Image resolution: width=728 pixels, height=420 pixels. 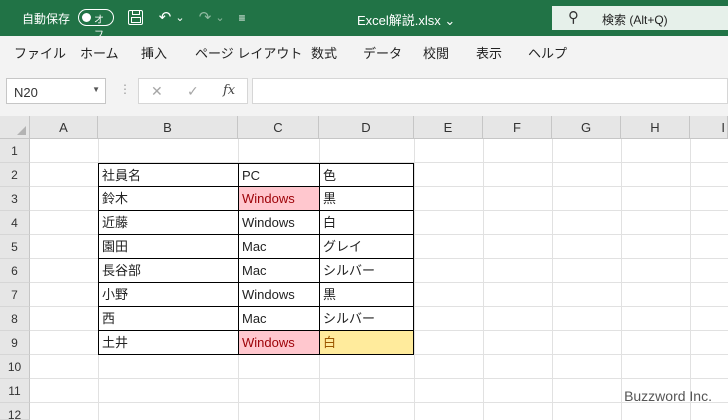 I want to click on table-cell: 小野, so click(x=168, y=294).